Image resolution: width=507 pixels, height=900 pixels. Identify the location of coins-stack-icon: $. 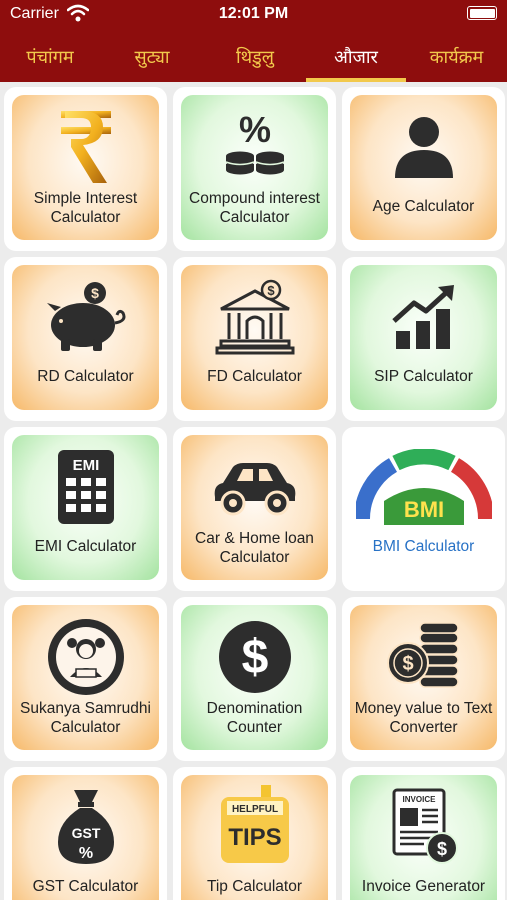
(423, 657).